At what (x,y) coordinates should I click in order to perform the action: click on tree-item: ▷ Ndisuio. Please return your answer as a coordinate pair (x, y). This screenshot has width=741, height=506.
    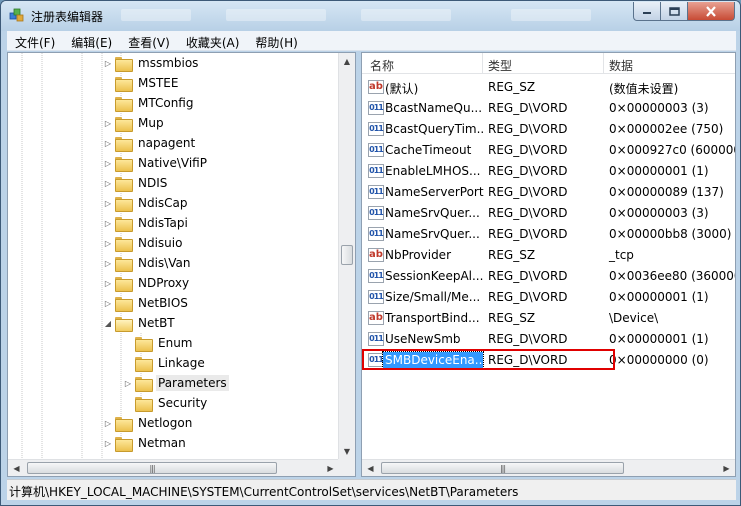
    Looking at the image, I should click on (143, 243).